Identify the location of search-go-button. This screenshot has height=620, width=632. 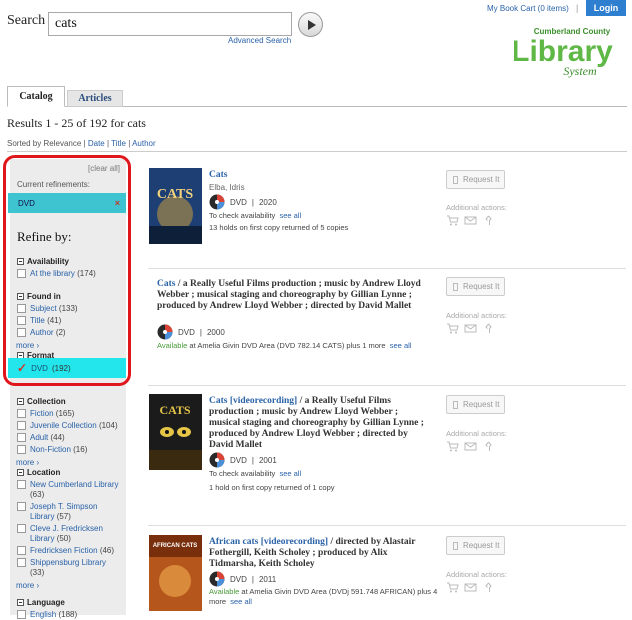
(310, 24).